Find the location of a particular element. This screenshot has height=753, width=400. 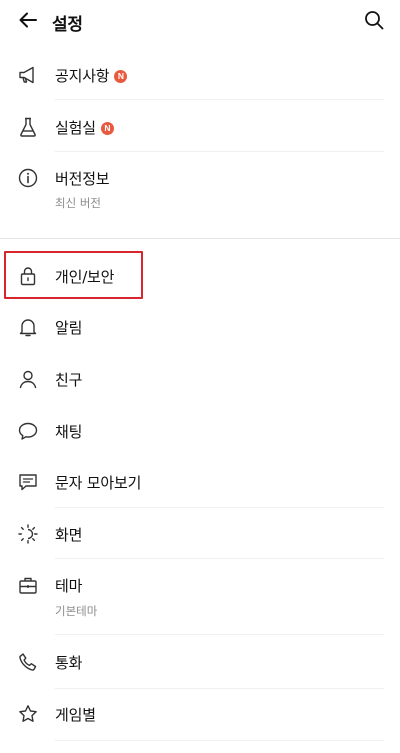

settings-item-label: 버전정보 is located at coordinates (82, 179).